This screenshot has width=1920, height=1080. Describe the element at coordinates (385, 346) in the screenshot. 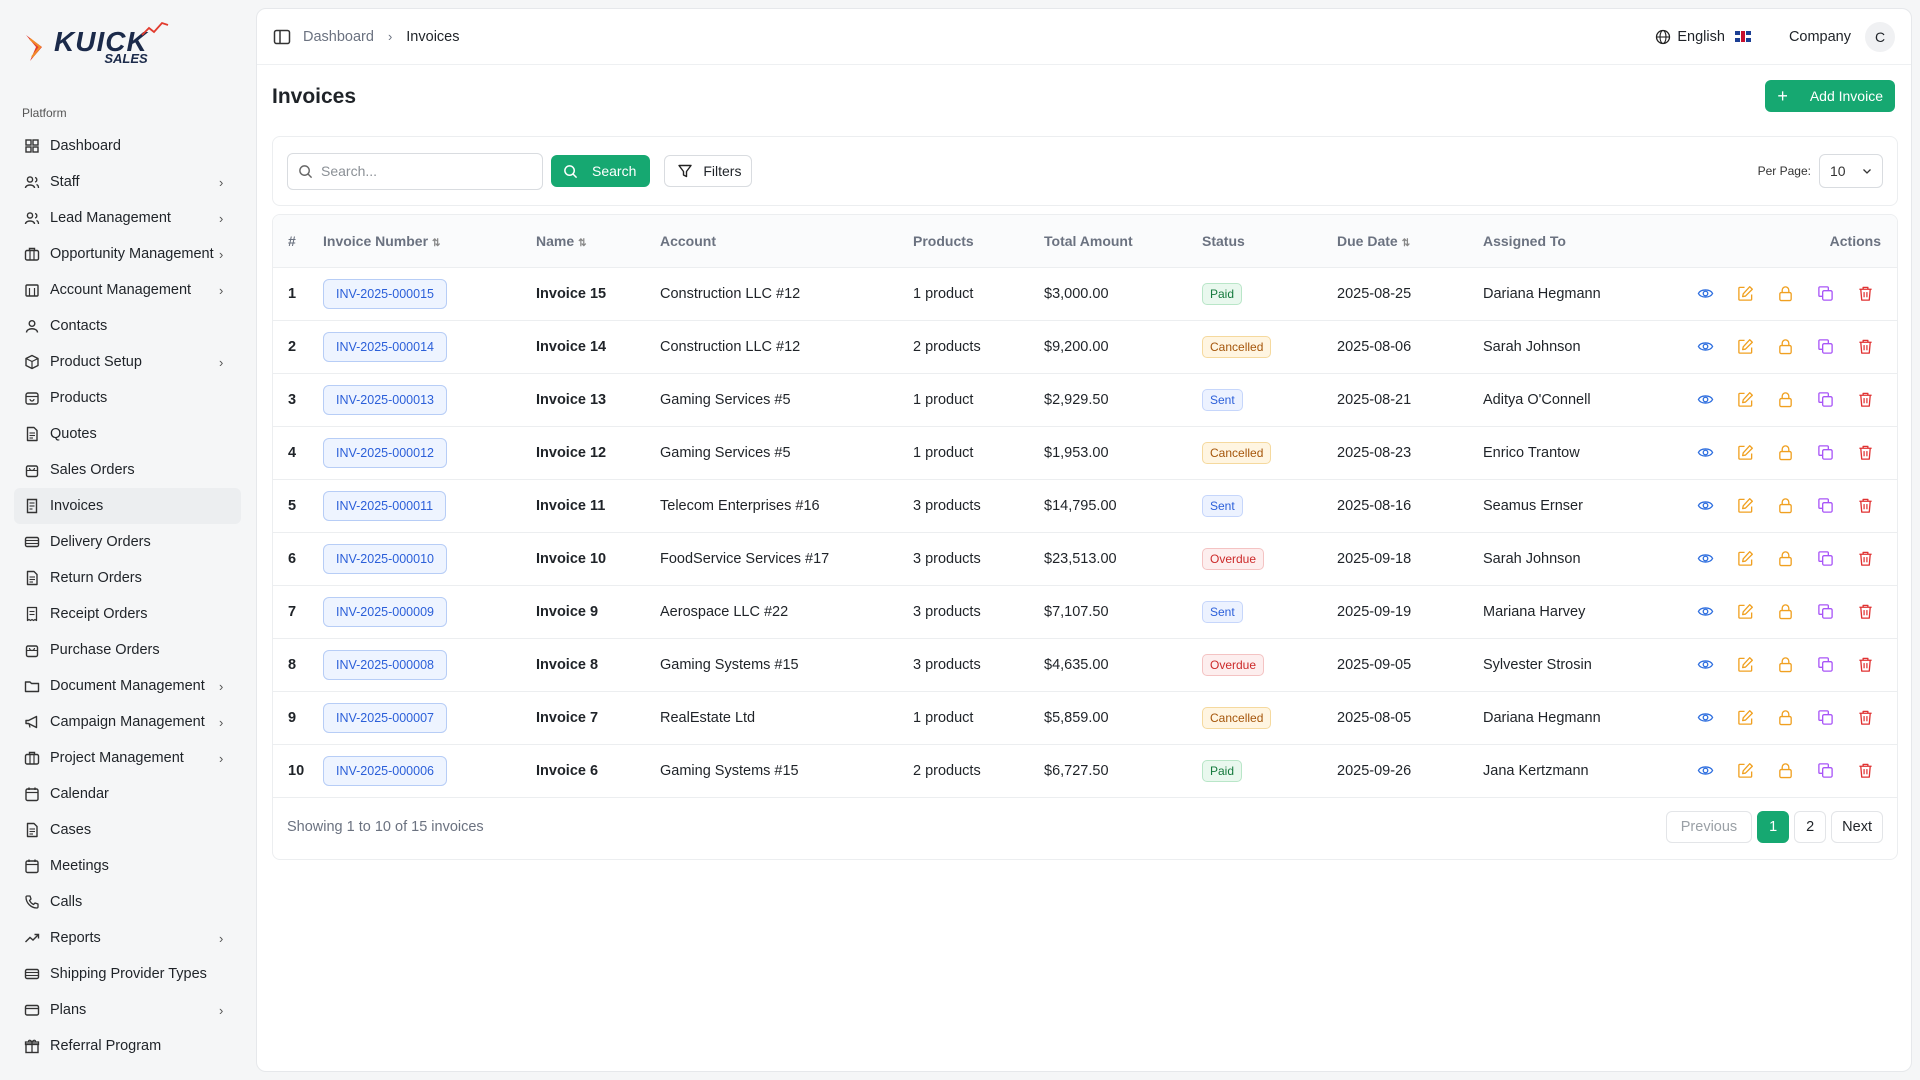

I see `invoice-number-link: INV-2025-000014` at that location.